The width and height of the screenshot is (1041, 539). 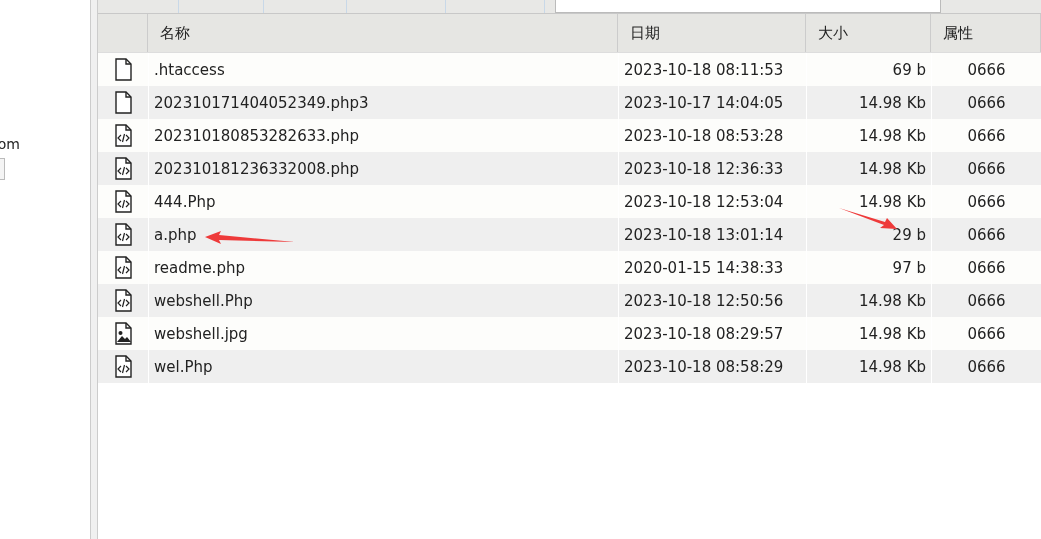 What do you see at coordinates (868, 218) in the screenshot?
I see `annotation-arrow` at bounding box center [868, 218].